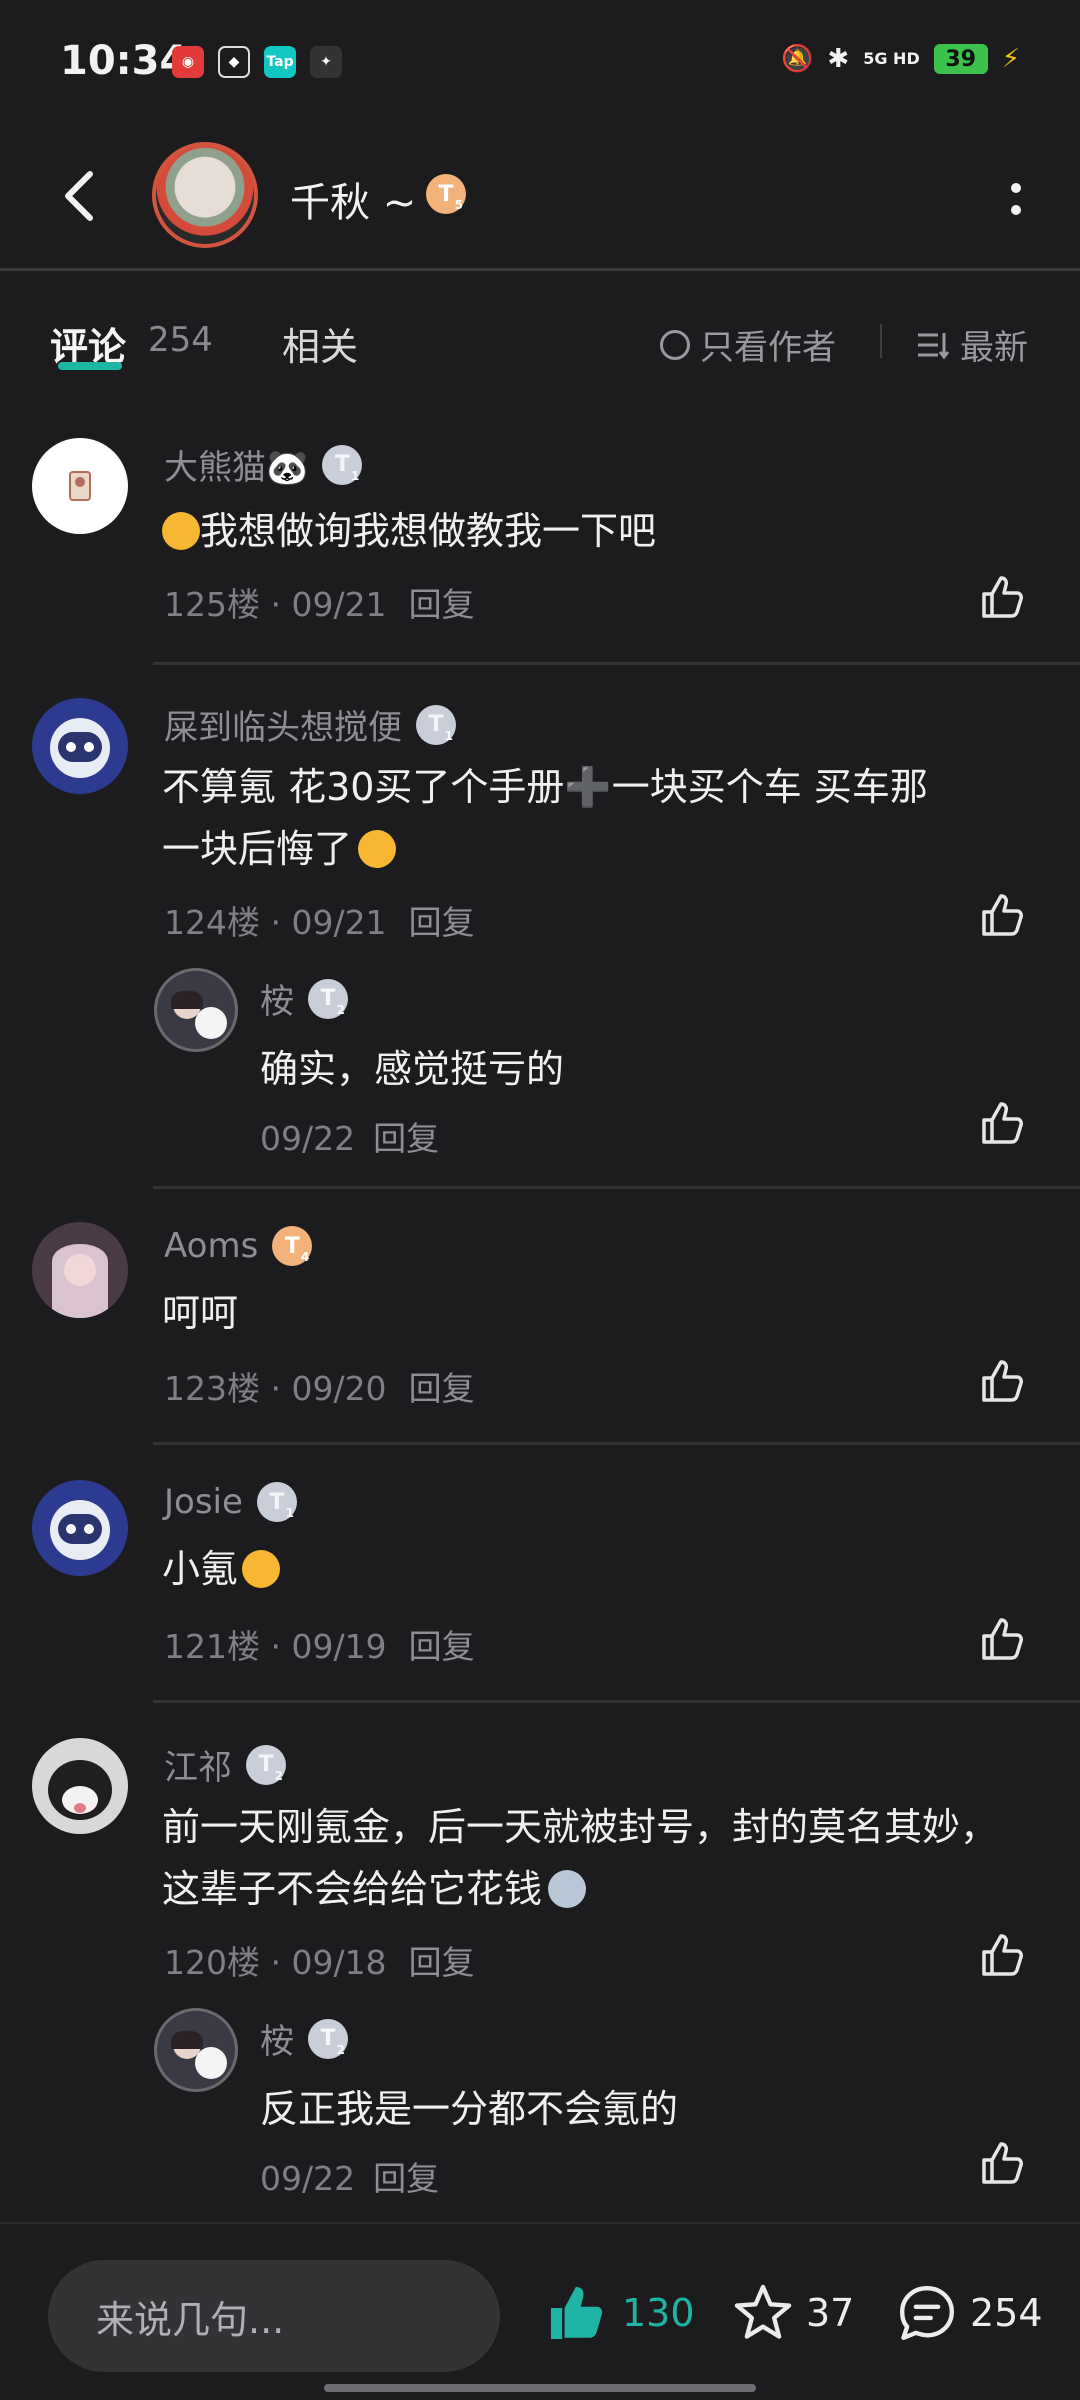 The height and width of the screenshot is (2400, 1080). I want to click on netease-music-icon: ◉, so click(188, 62).